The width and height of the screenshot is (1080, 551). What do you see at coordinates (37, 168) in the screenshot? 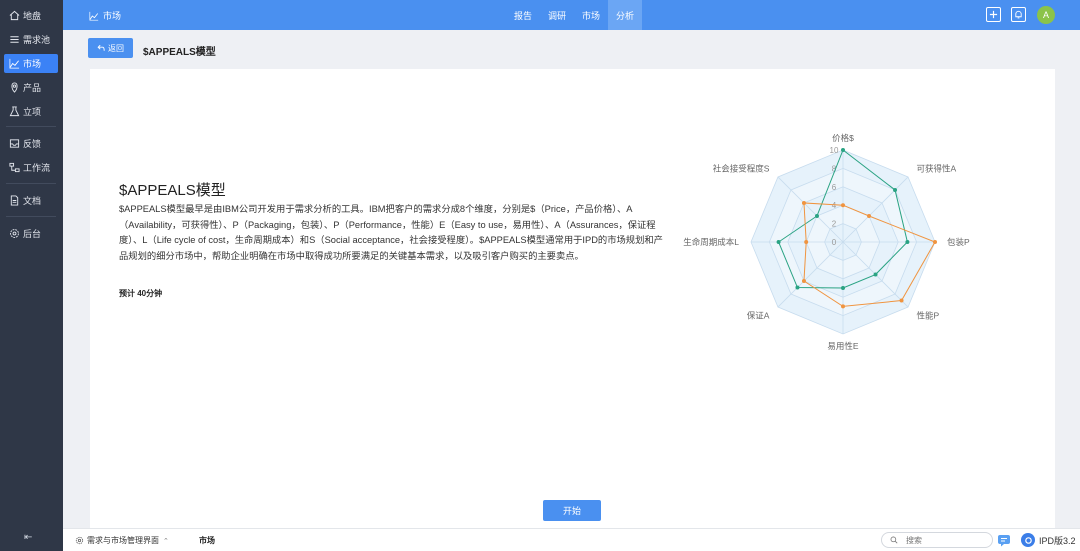
I see `sidebar-item-label: 工作流` at bounding box center [37, 168].